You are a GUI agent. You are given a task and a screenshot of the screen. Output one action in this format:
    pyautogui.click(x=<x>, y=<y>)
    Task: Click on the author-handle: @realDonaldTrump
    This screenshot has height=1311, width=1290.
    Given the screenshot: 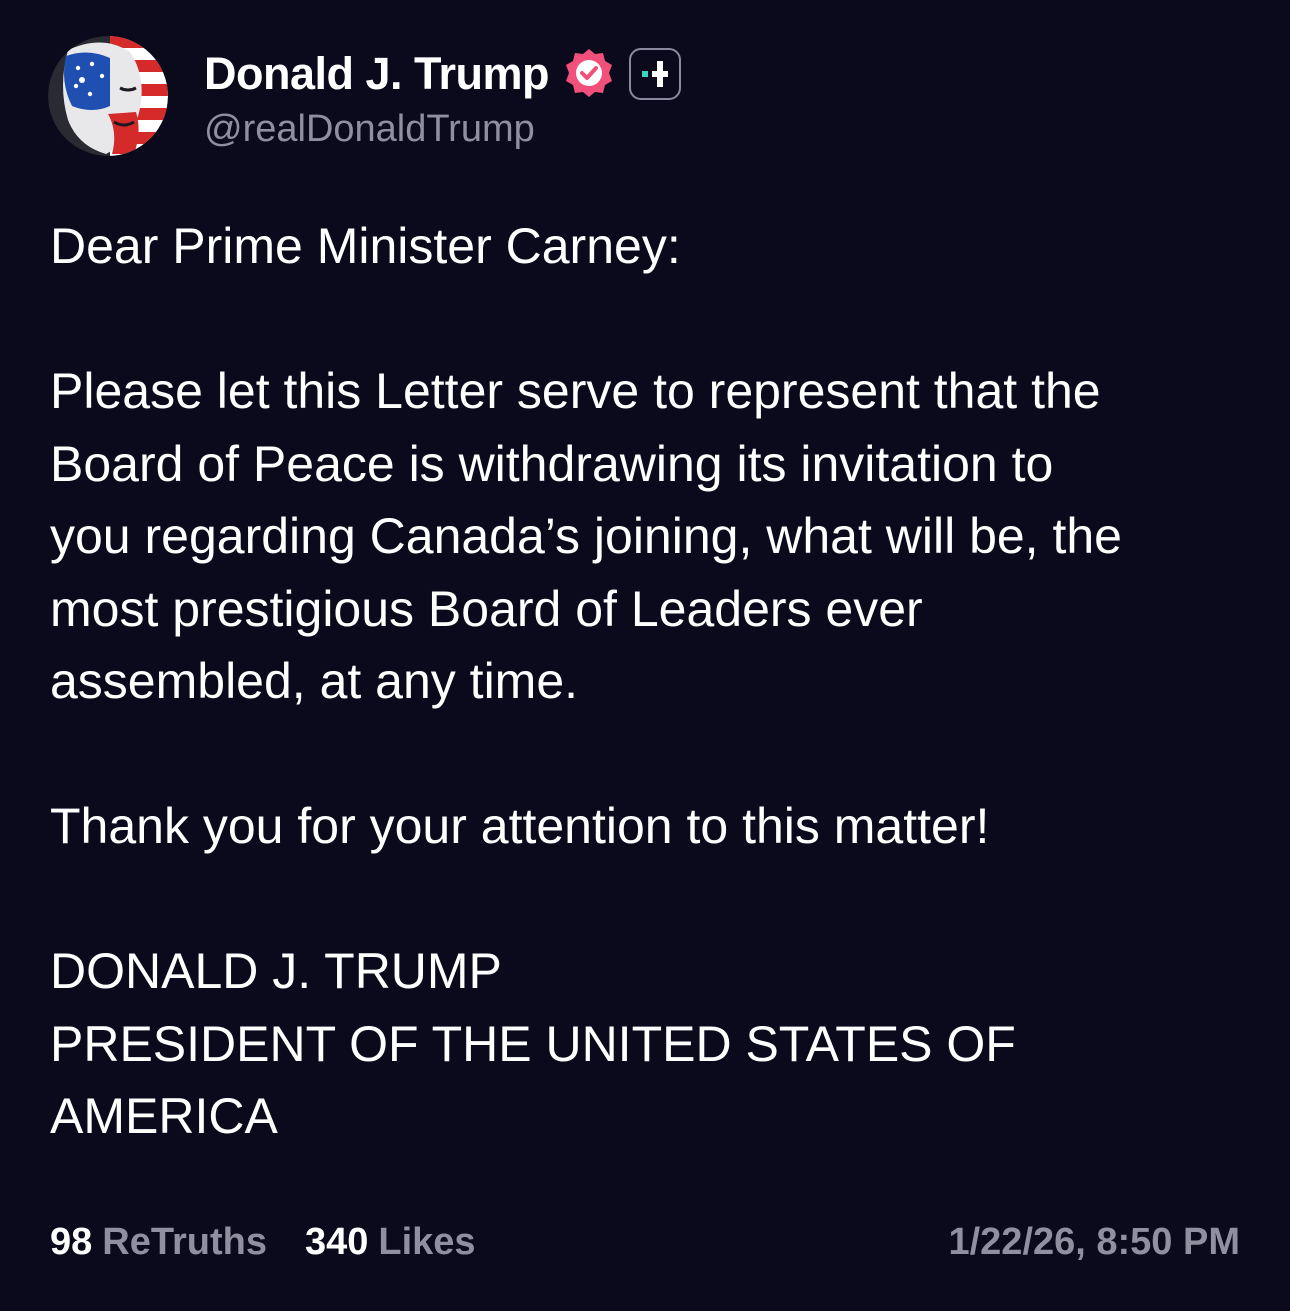 What is the action you would take?
    pyautogui.click(x=369, y=129)
    